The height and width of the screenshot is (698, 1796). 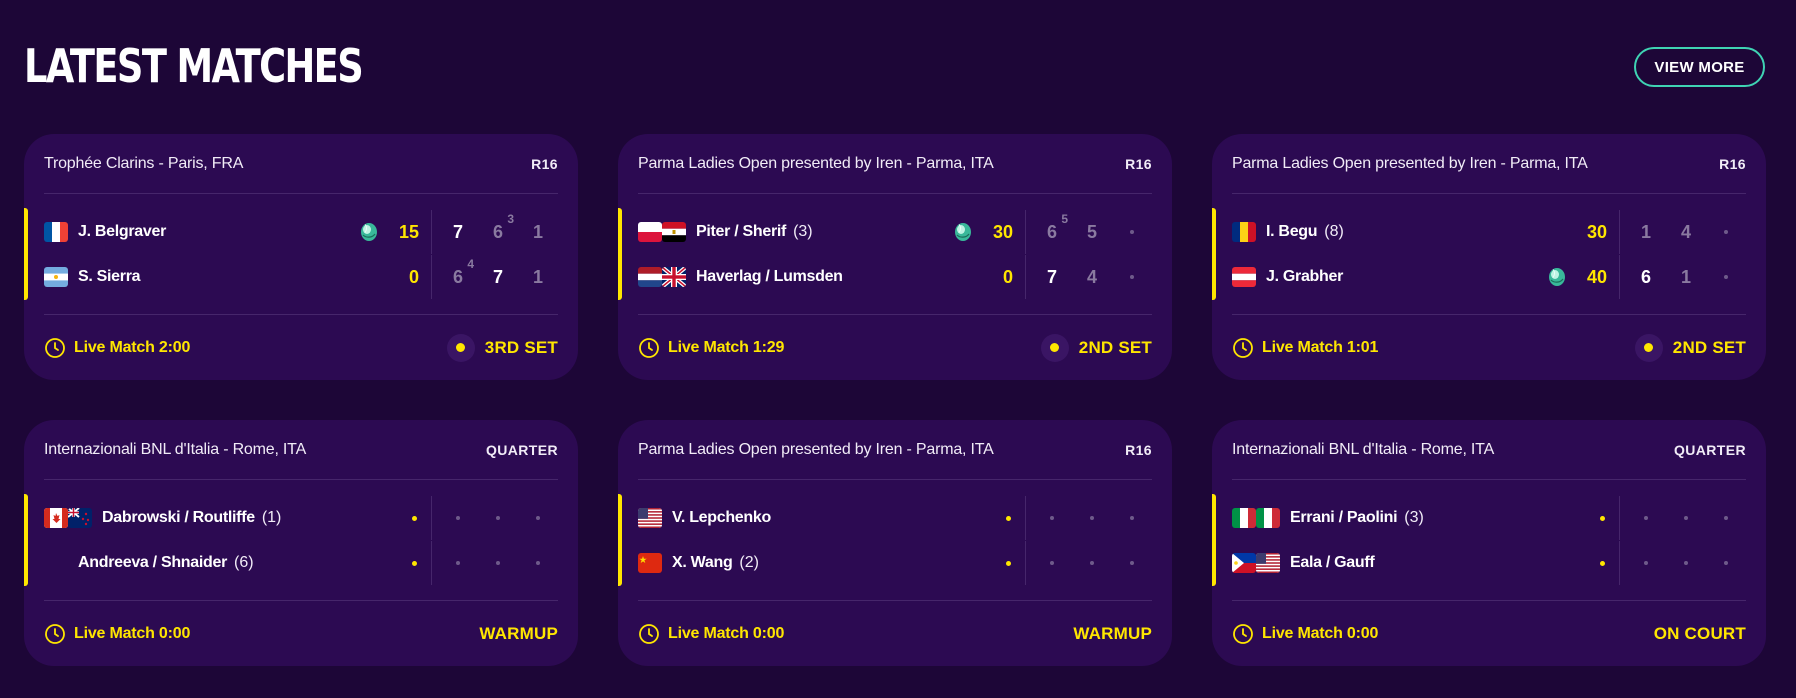 What do you see at coordinates (1645, 276) in the screenshot?
I see `set-score: 6` at bounding box center [1645, 276].